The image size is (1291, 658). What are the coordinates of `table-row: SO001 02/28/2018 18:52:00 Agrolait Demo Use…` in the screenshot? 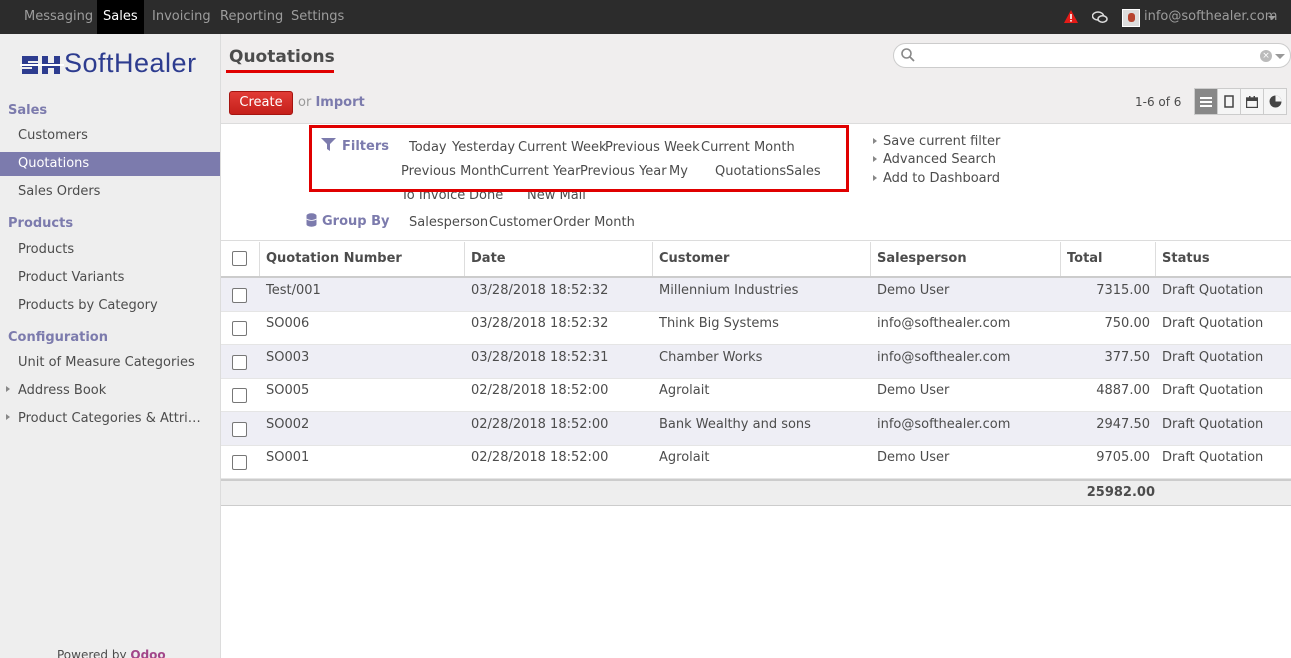 It's located at (756, 462).